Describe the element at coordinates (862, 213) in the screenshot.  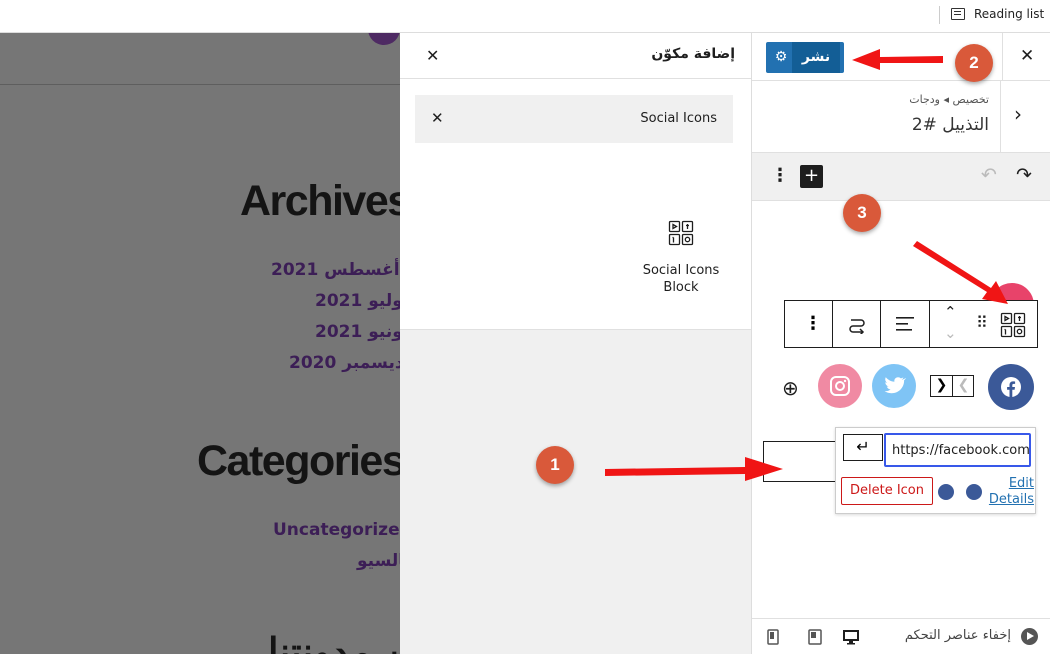
I see `annotation-badge: 3` at that location.